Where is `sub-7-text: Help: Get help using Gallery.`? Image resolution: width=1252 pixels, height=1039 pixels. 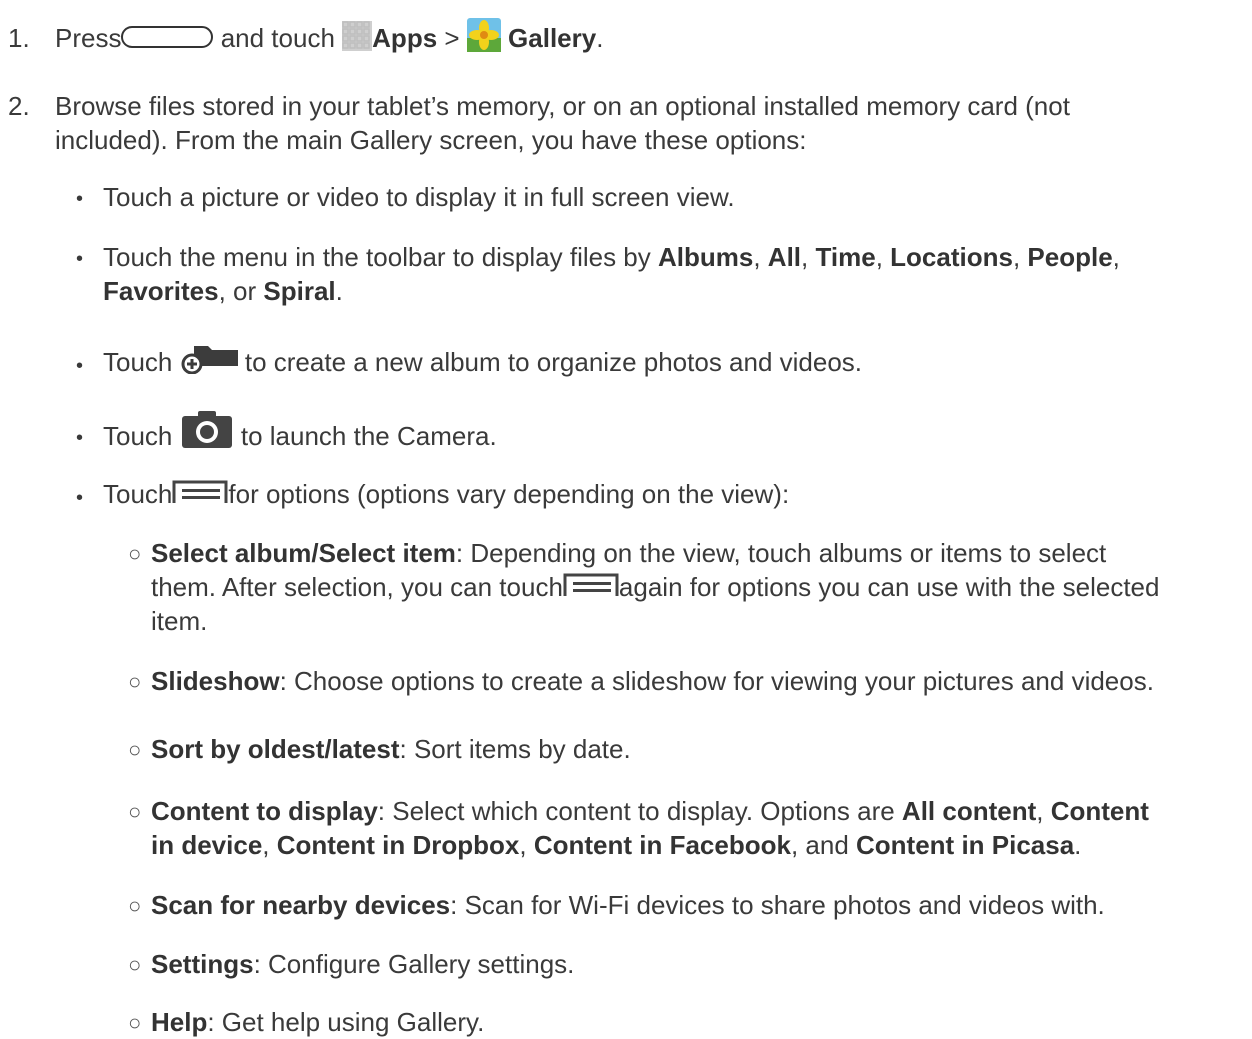
sub-7-text: Help: Get help using Gallery. is located at coordinates (317, 1022).